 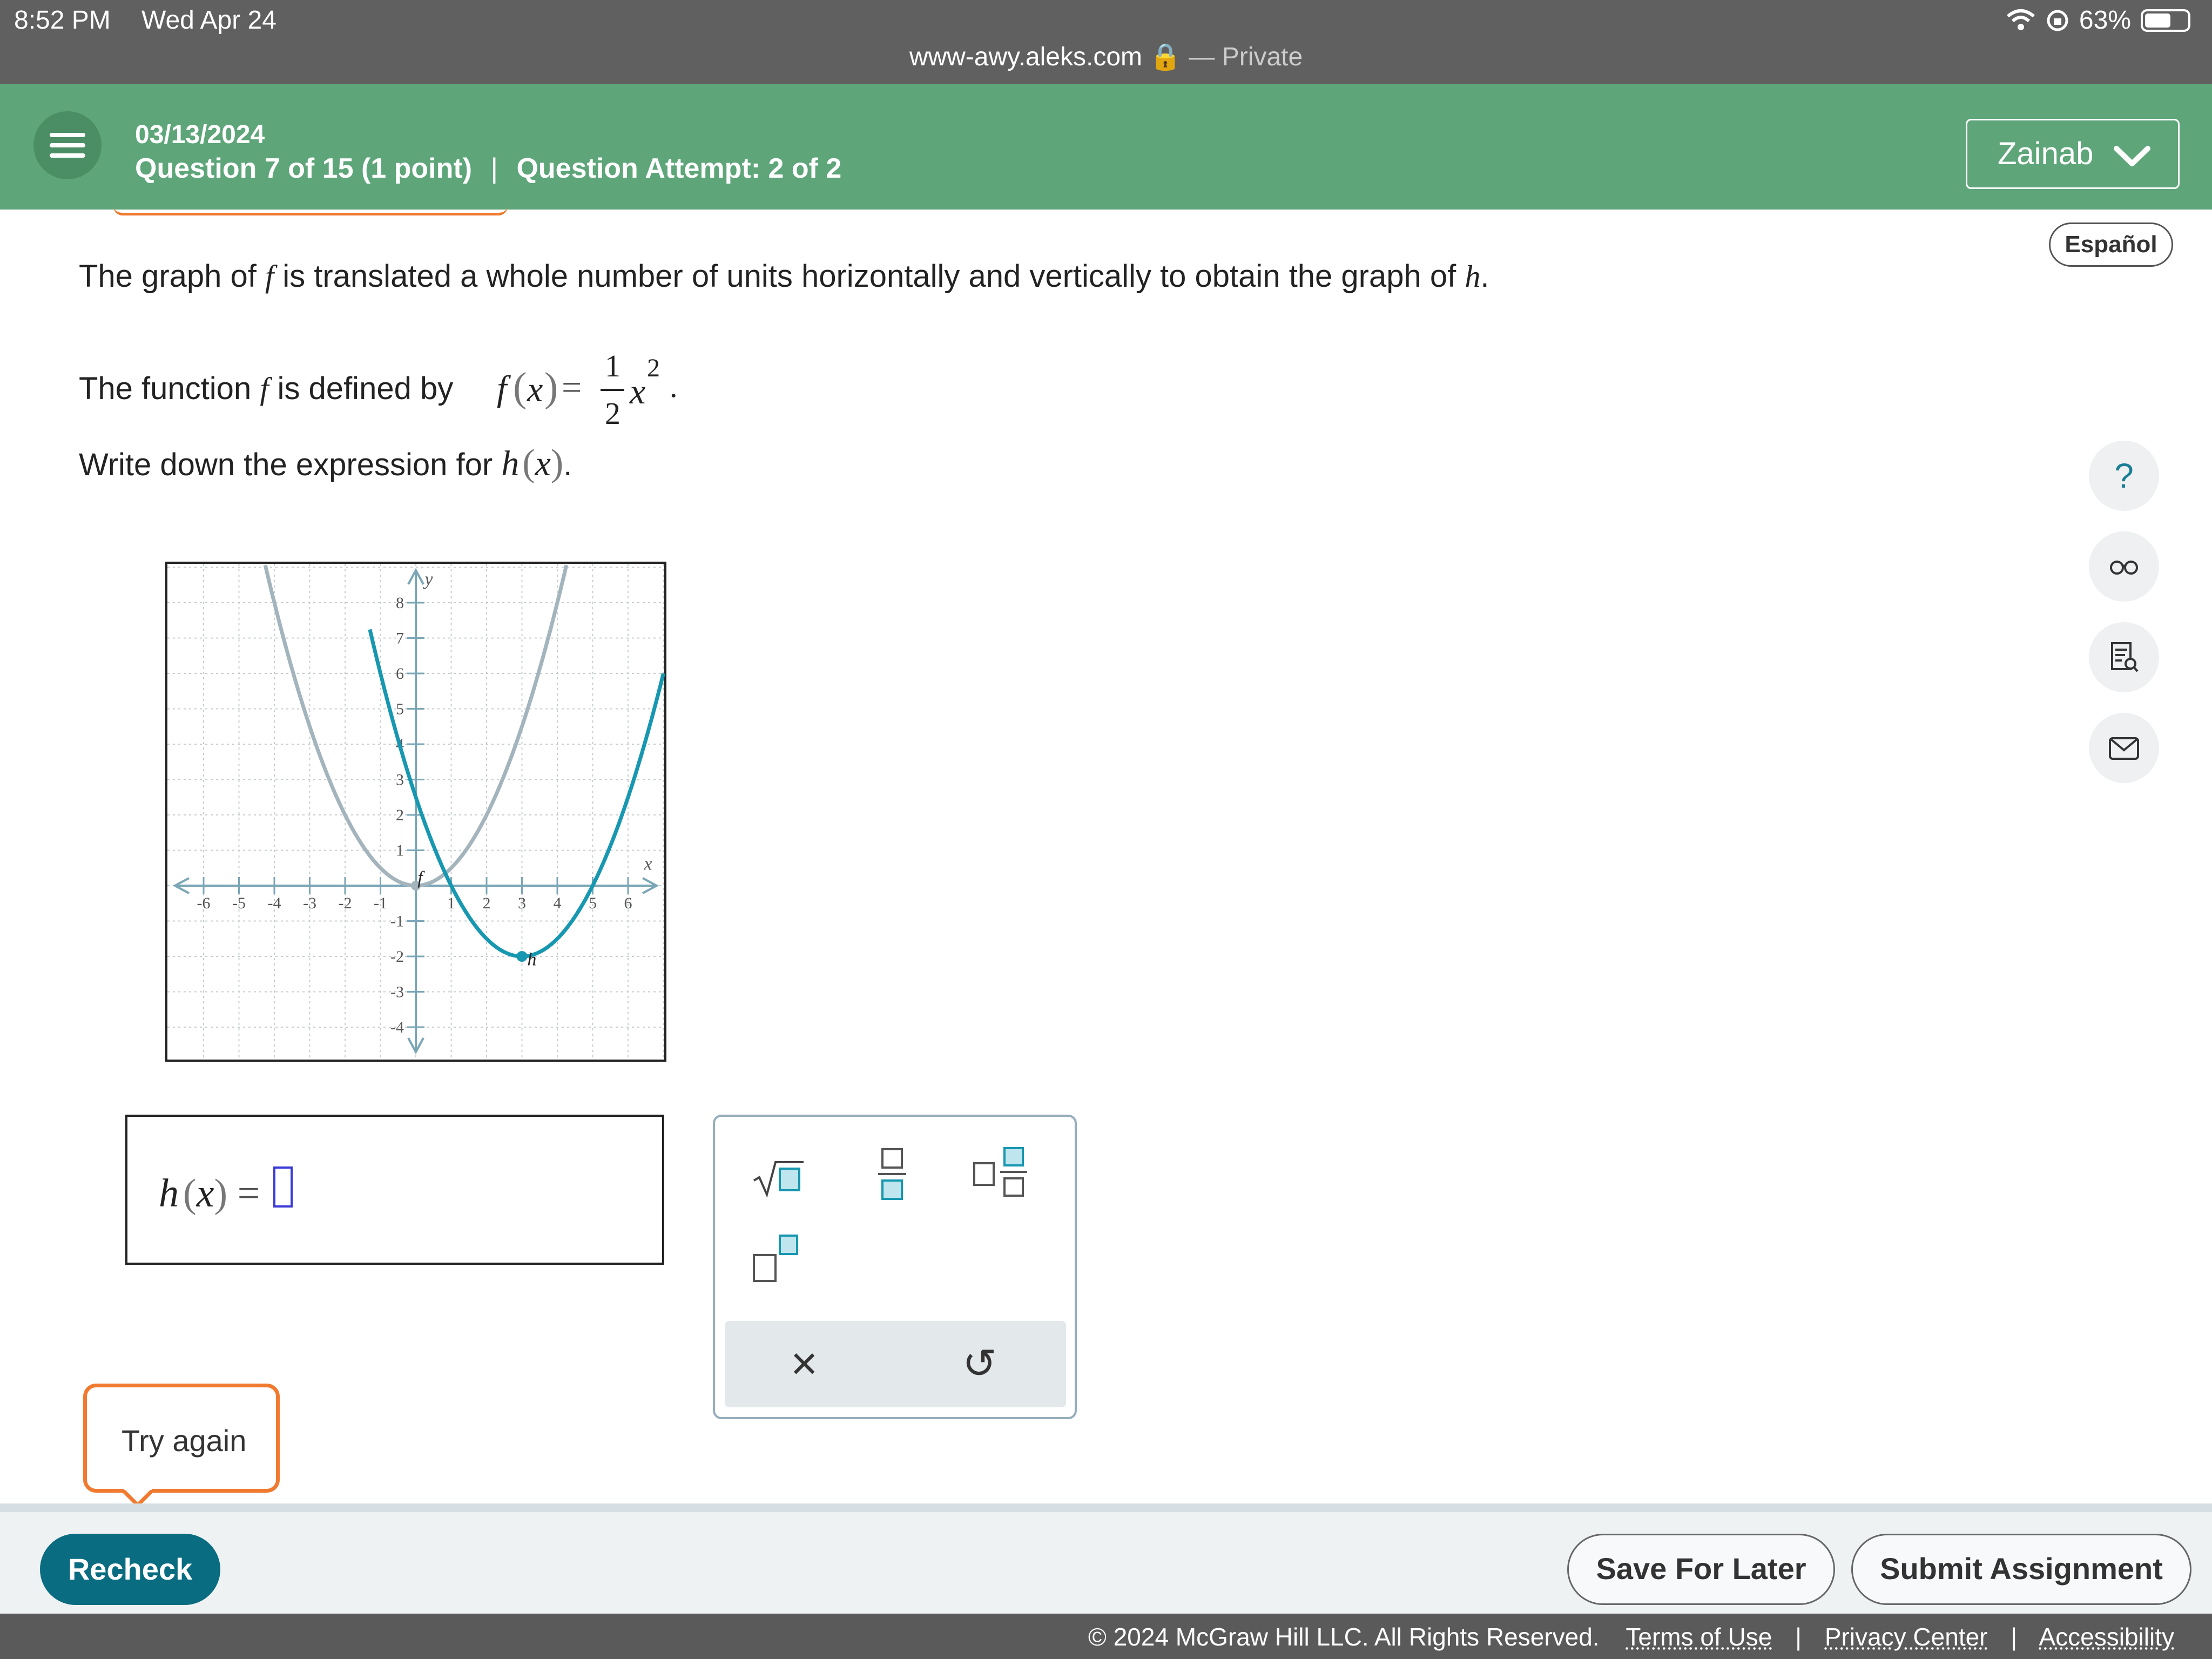 I want to click on user-menu-button: Zainab, so click(x=2073, y=154).